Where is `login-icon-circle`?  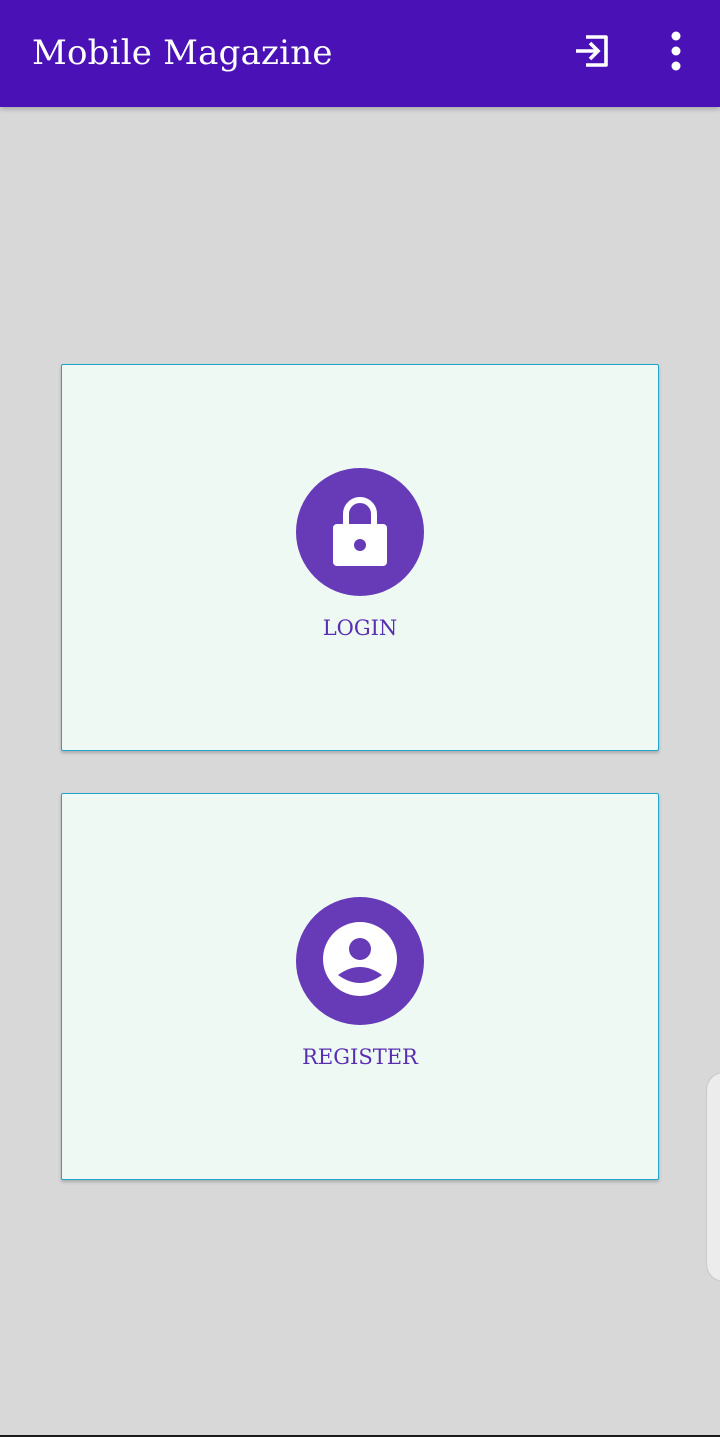
login-icon-circle is located at coordinates (360, 532).